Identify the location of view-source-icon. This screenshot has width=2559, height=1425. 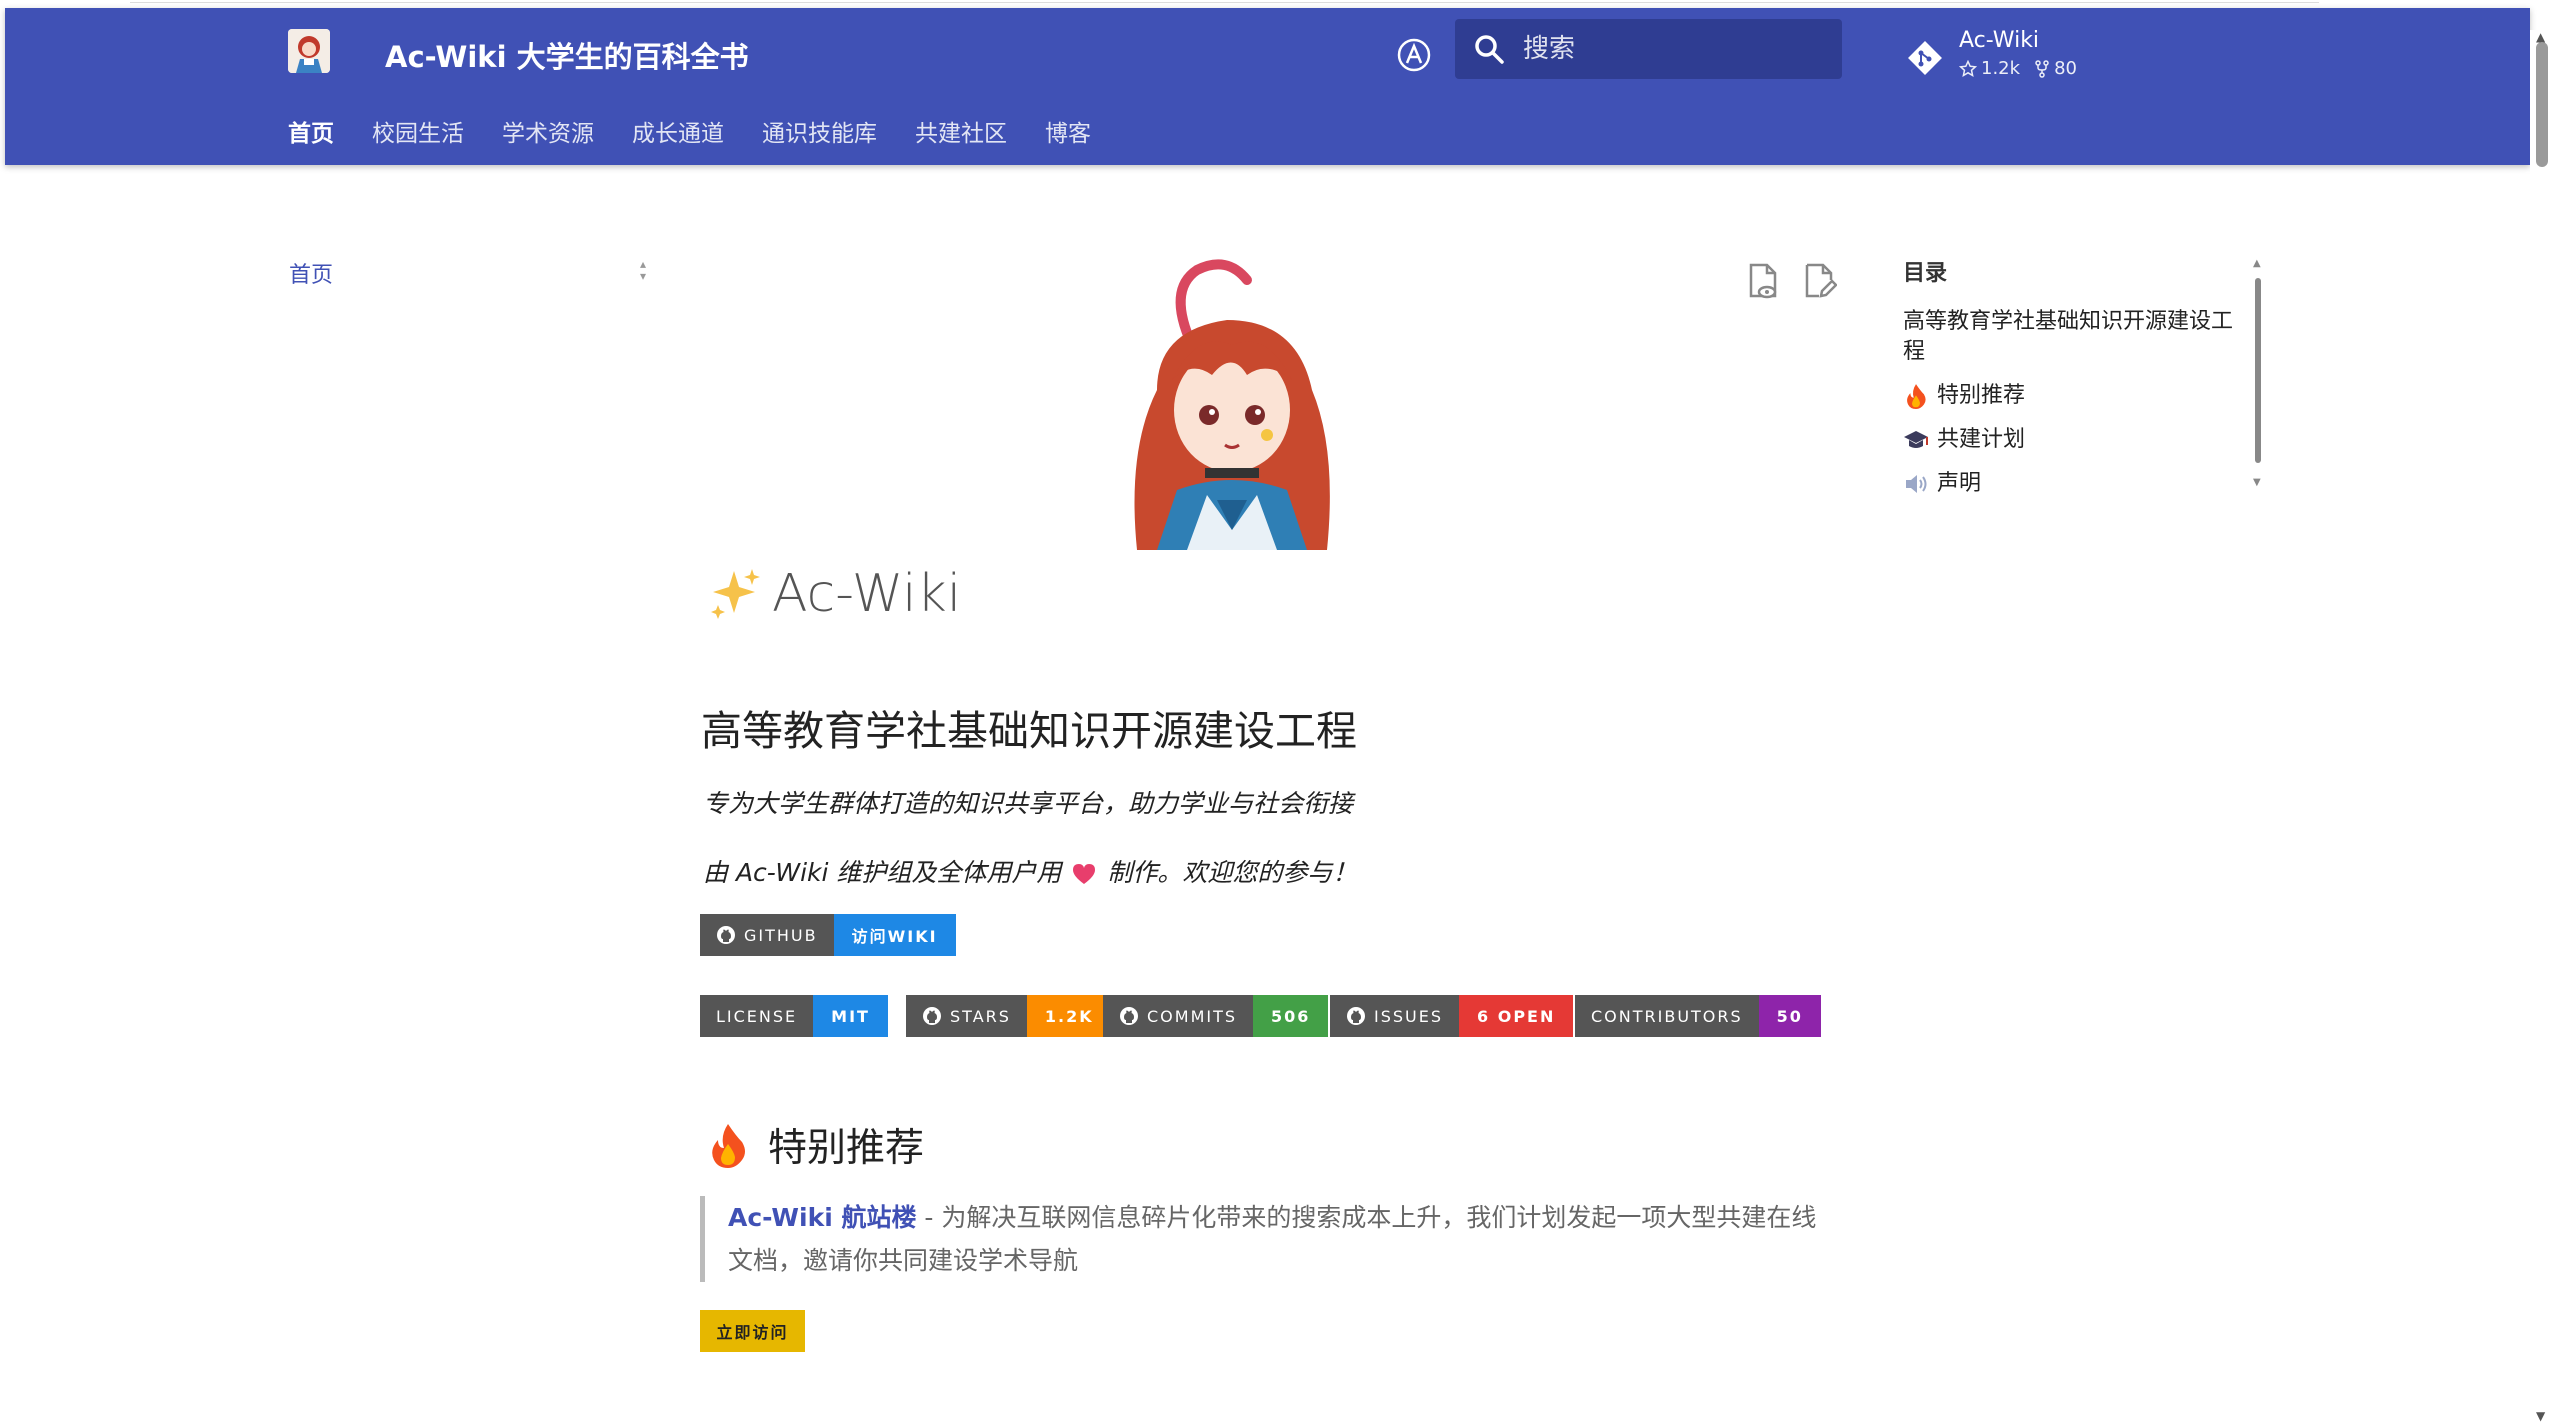
(1763, 282).